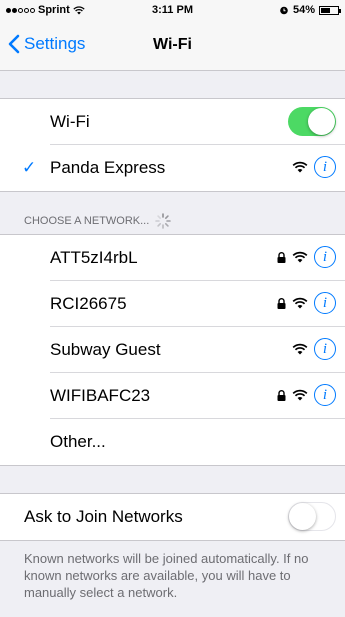 The width and height of the screenshot is (345, 617). What do you see at coordinates (29, 167) in the screenshot?
I see `checkmark-icon: ✓` at bounding box center [29, 167].